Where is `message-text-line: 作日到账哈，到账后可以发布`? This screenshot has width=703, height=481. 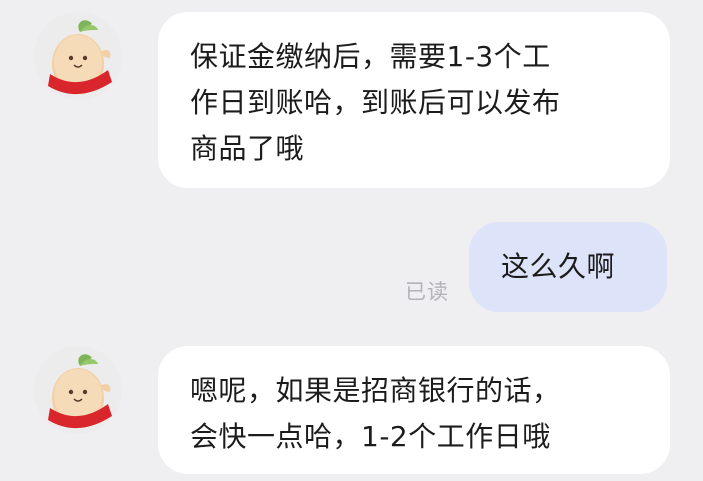 message-text-line: 作日到账哈，到账后可以发布 is located at coordinates (375, 102).